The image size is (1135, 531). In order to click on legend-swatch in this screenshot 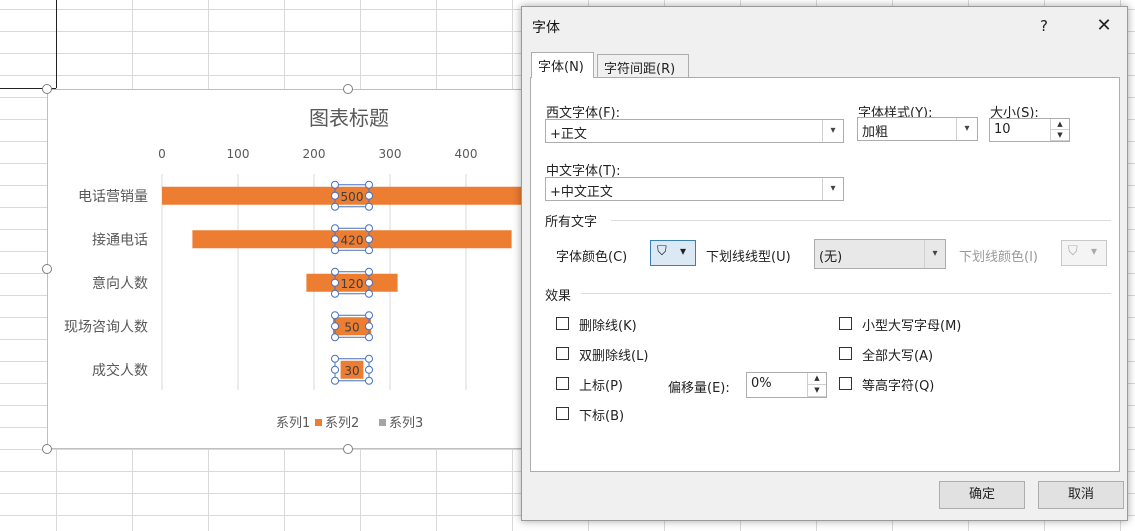, I will do `click(318, 422)`.